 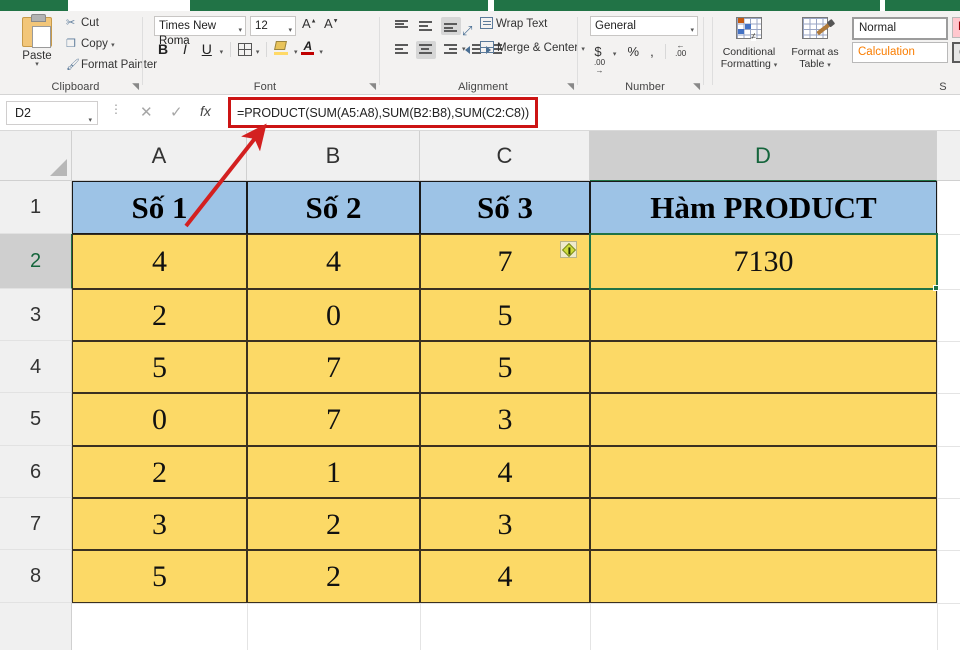 I want to click on cell-b7: 2, so click(x=333, y=524).